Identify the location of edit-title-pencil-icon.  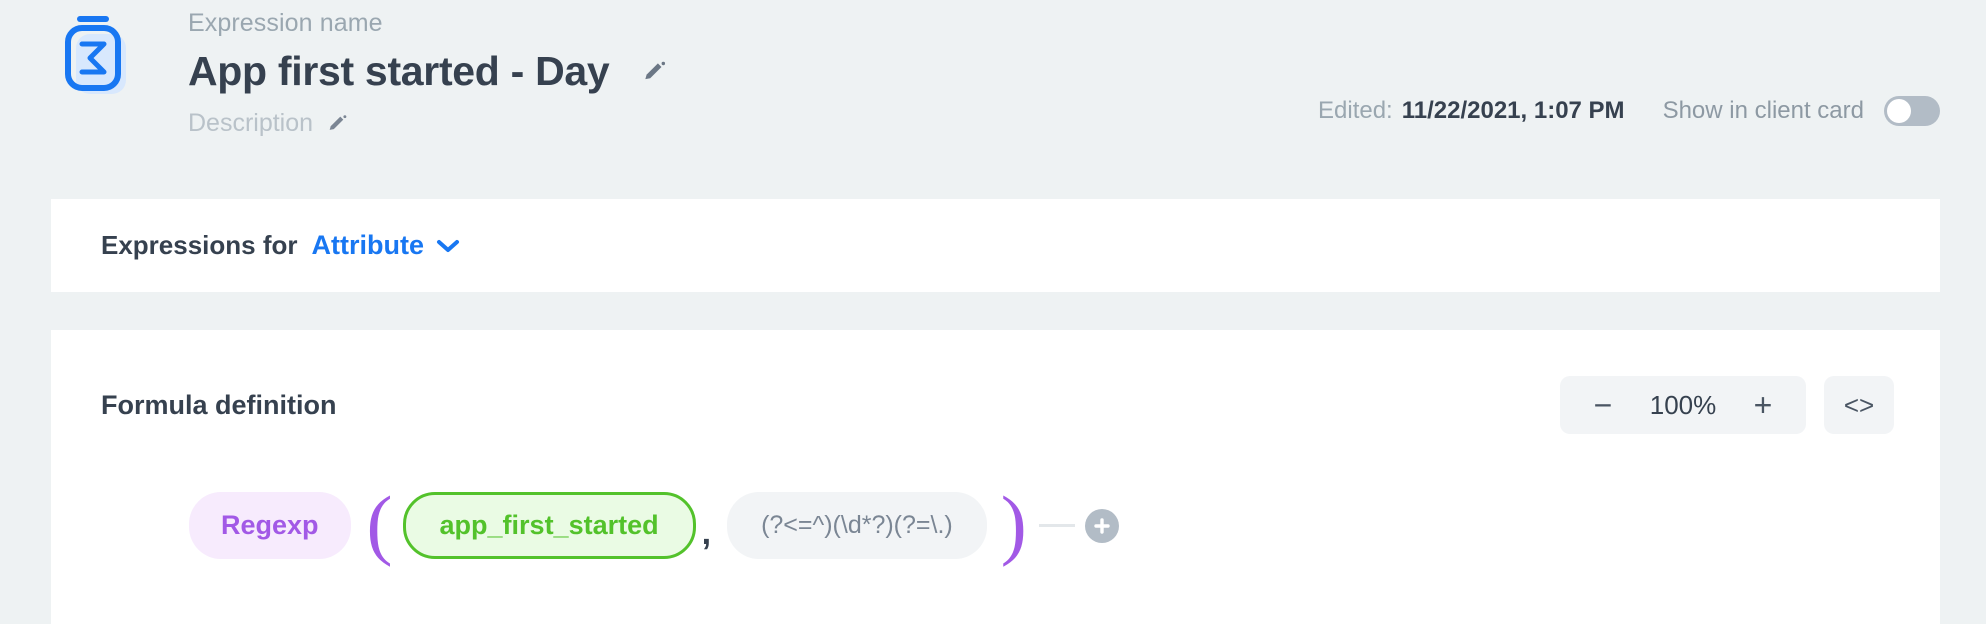
(654, 71).